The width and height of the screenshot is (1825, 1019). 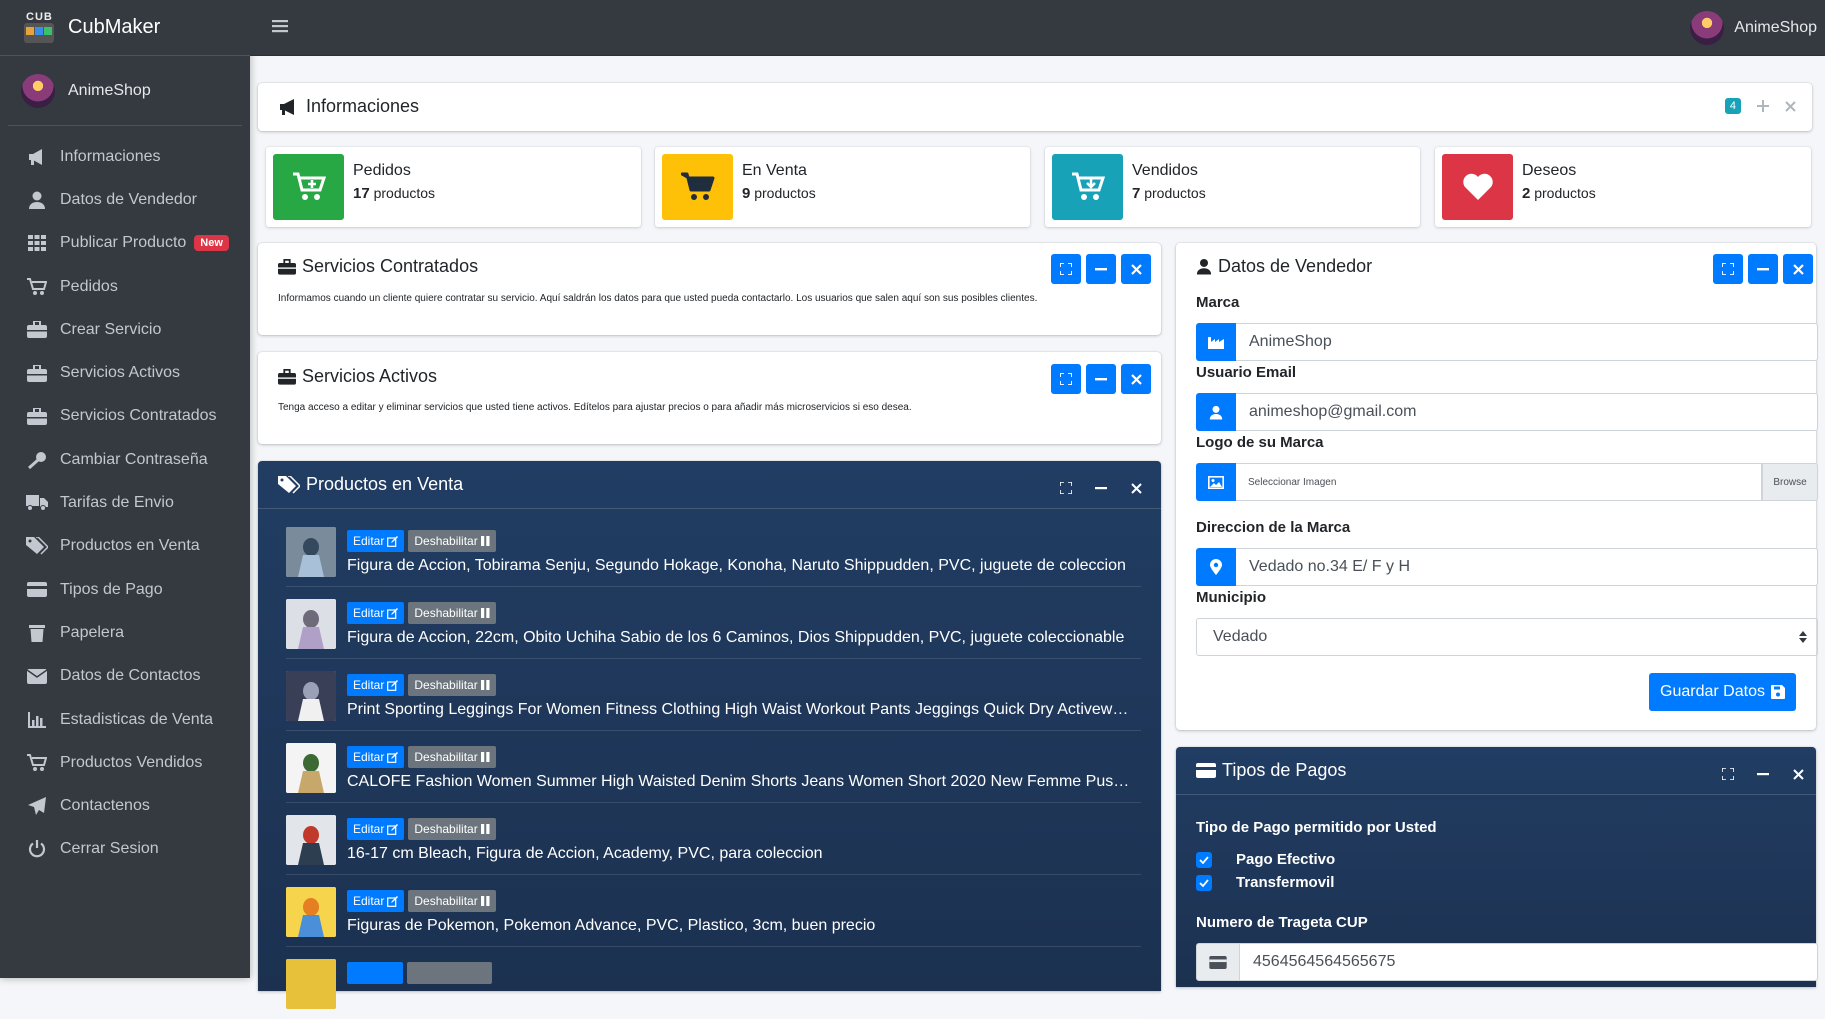 What do you see at coordinates (125, 243) in the screenshot?
I see `sidebar-item-publicar-producto: Publicar Producto New` at bounding box center [125, 243].